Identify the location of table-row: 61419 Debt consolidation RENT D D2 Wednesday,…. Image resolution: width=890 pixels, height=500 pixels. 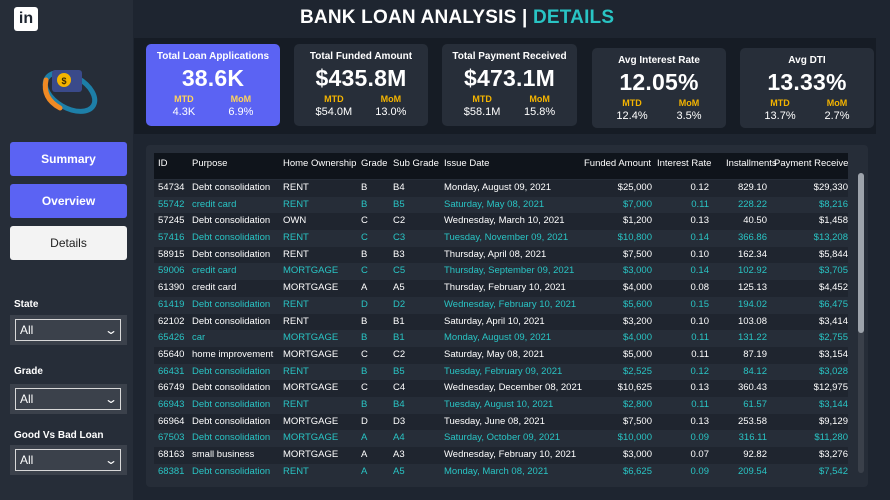
(501, 305).